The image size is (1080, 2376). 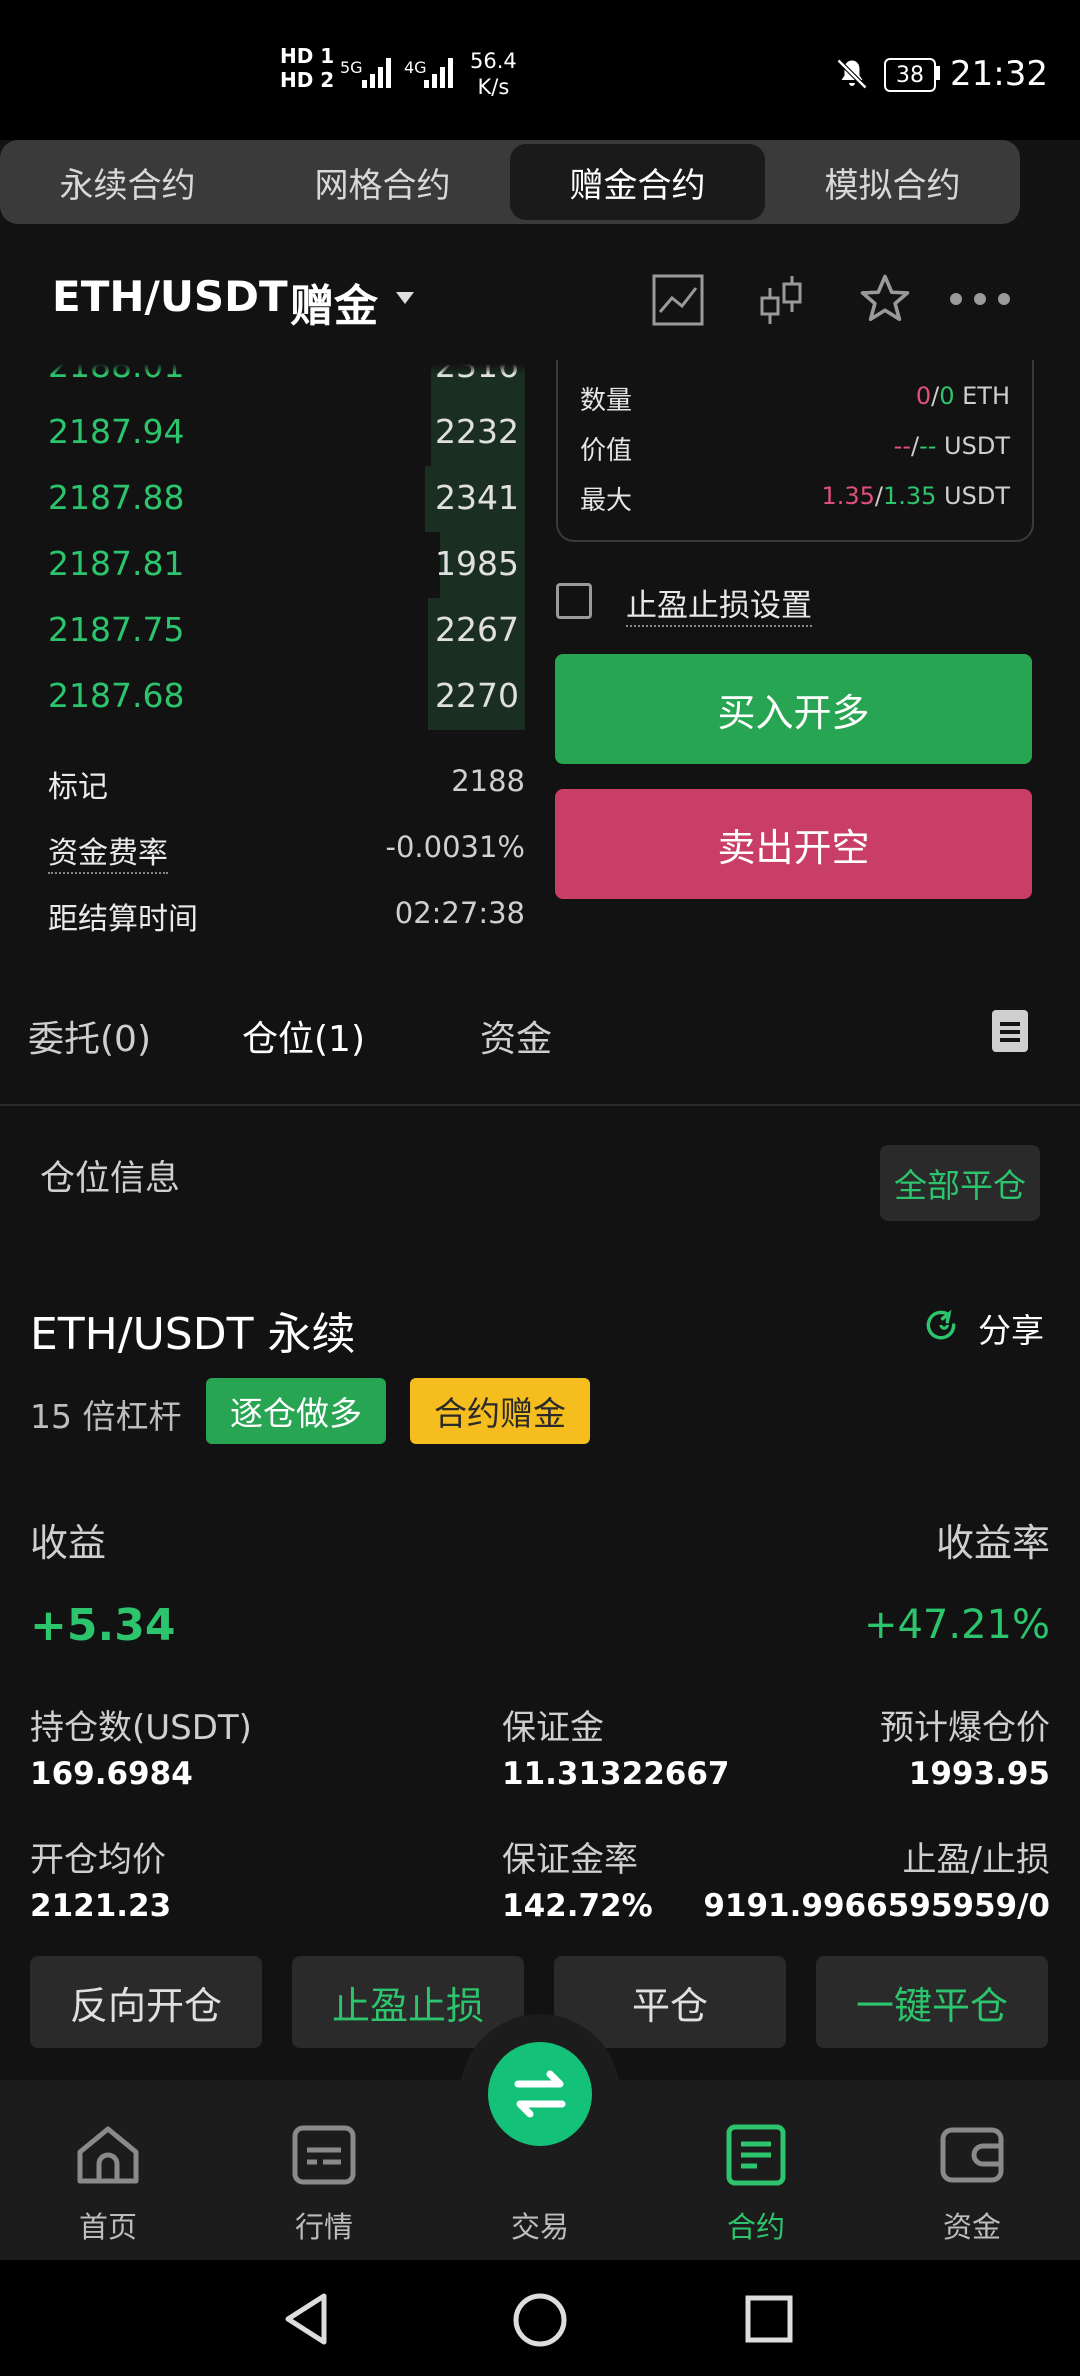 I want to click on max-value: 1.35/1.35 USDT, so click(x=915, y=496).